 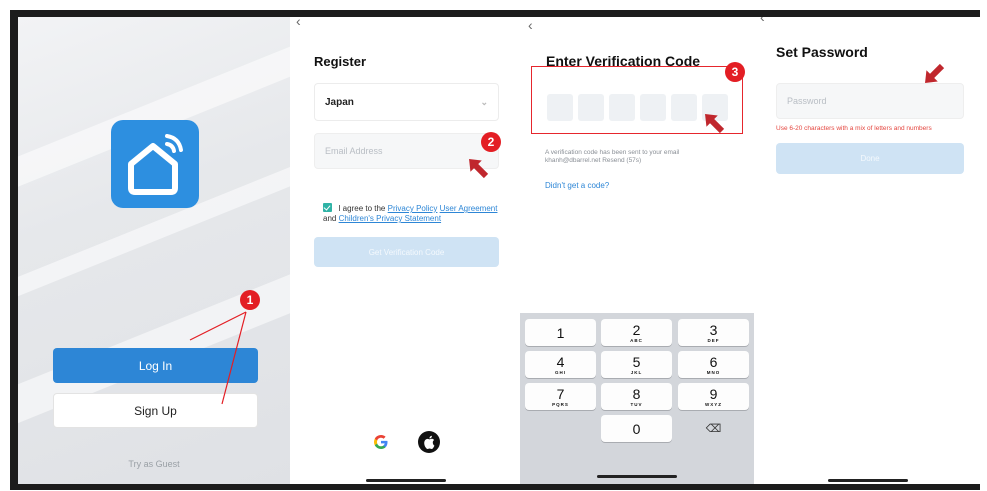 I want to click on email-placeholder: Email Address, so click(x=354, y=151).